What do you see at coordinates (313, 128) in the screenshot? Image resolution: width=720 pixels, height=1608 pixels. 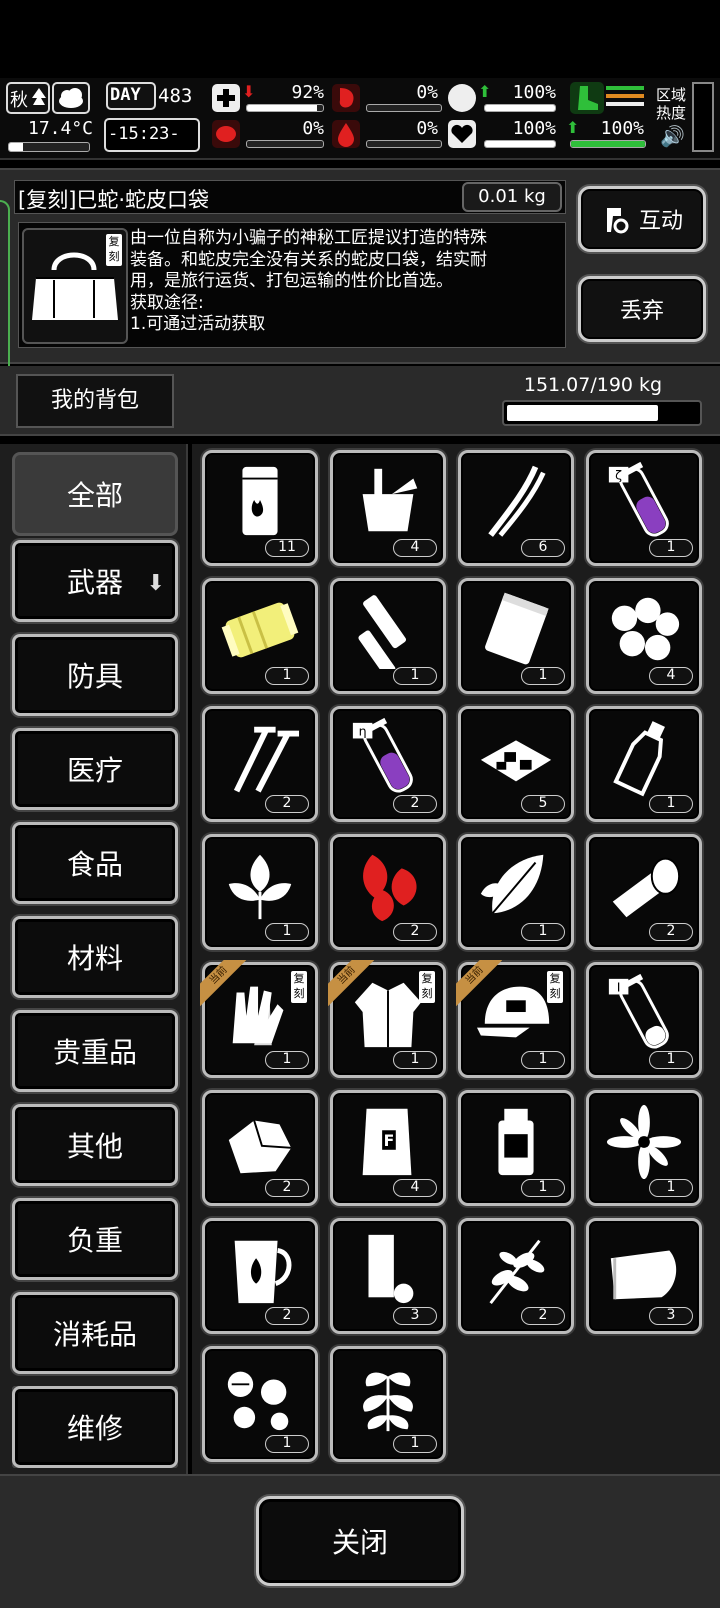 I see `brain-pct: 0%` at bounding box center [313, 128].